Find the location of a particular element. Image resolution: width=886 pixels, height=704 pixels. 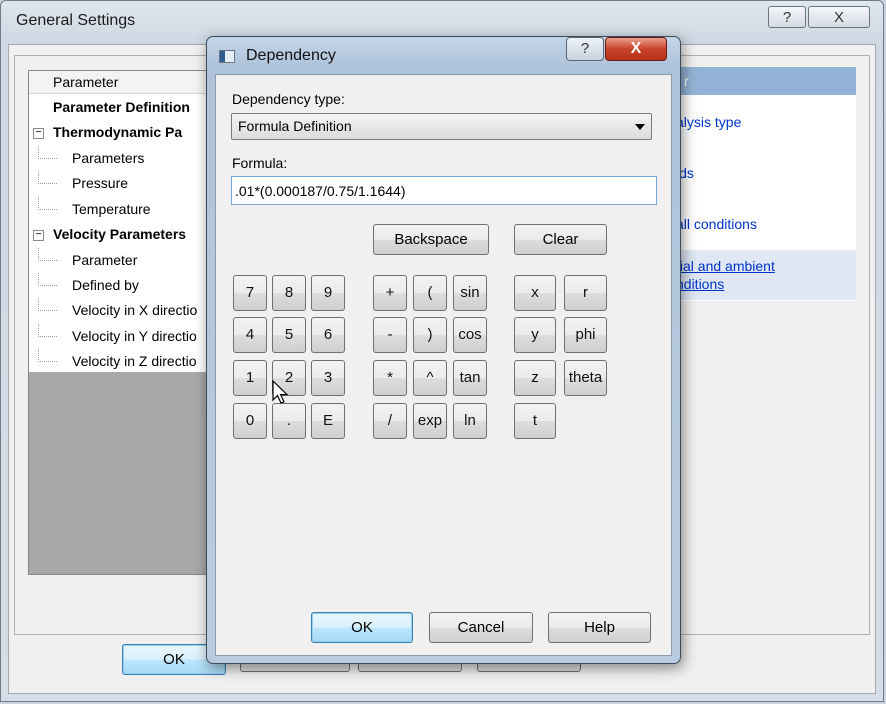

key-t: t is located at coordinates (535, 421).